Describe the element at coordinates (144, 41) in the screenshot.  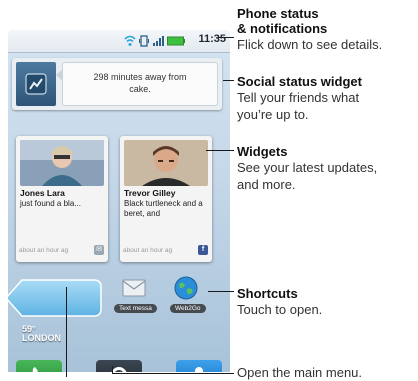
I see `vibrate-icon` at that location.